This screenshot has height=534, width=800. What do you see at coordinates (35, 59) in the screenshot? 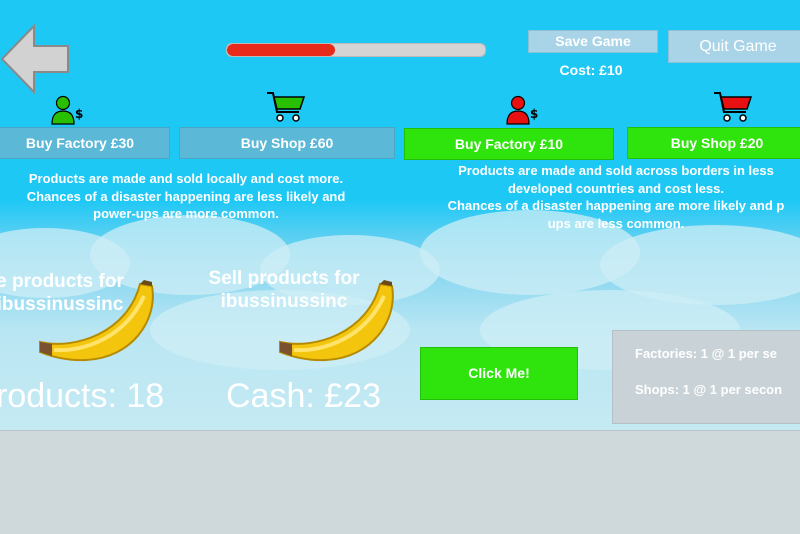
I see `back-arrow-icon` at bounding box center [35, 59].